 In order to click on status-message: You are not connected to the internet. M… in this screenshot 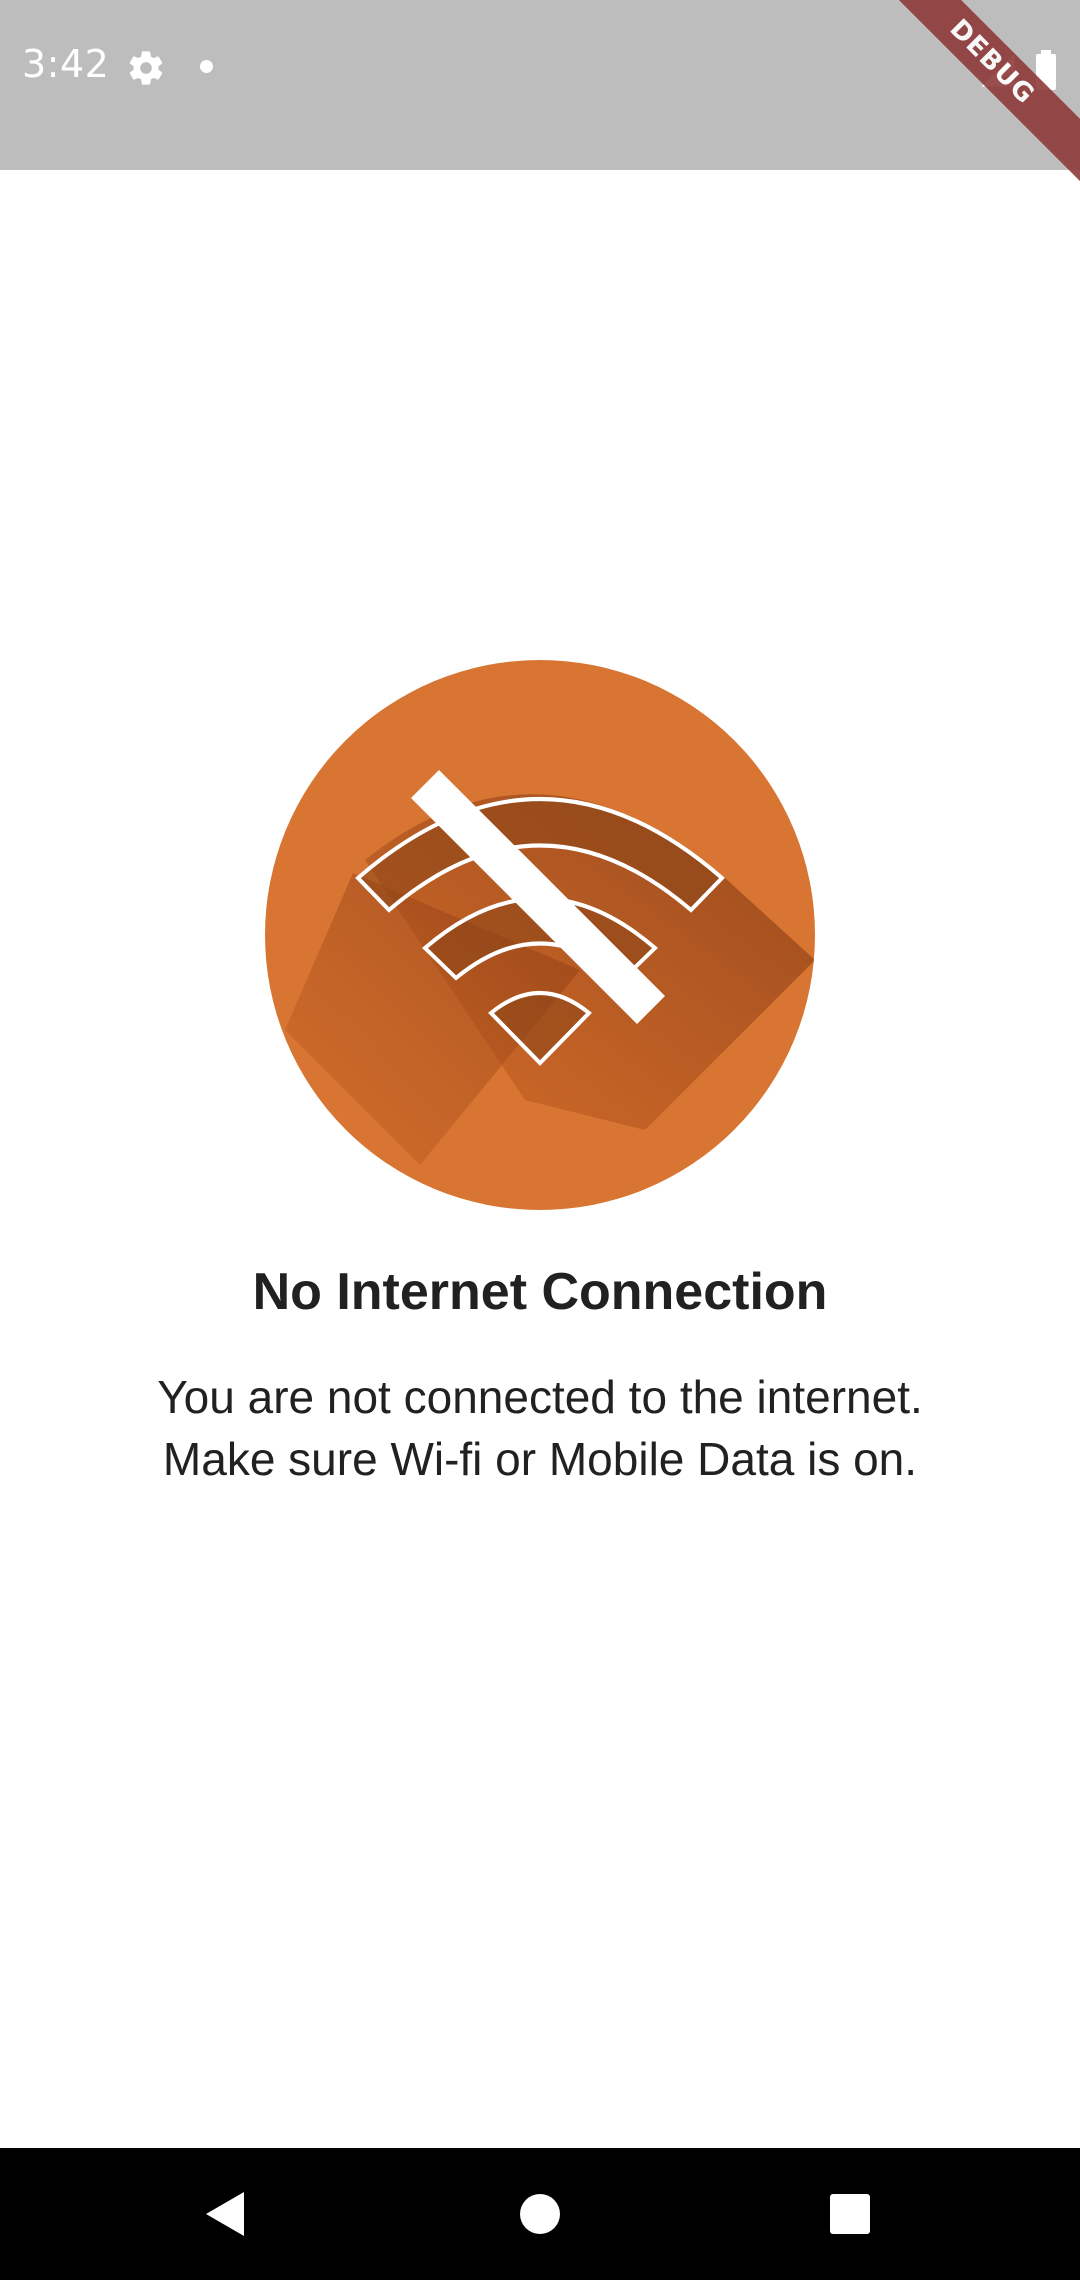, I will do `click(540, 1428)`.